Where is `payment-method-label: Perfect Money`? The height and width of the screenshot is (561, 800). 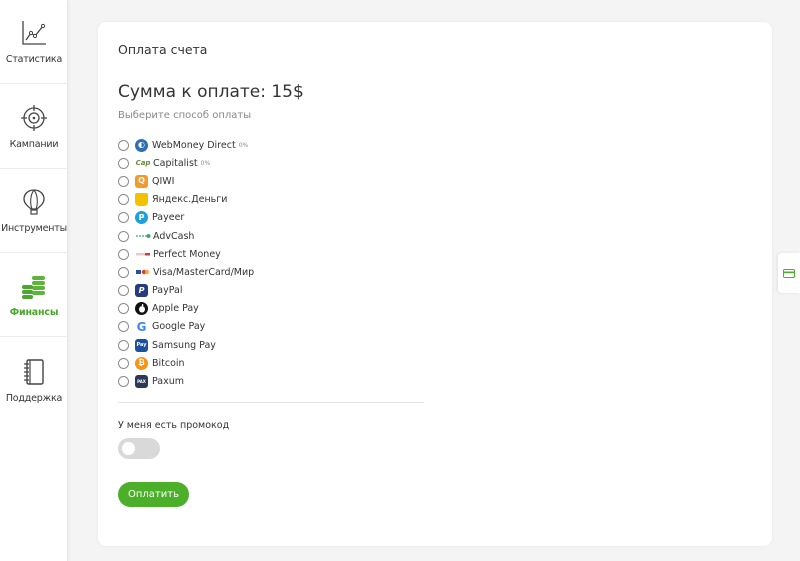 payment-method-label: Perfect Money is located at coordinates (187, 254).